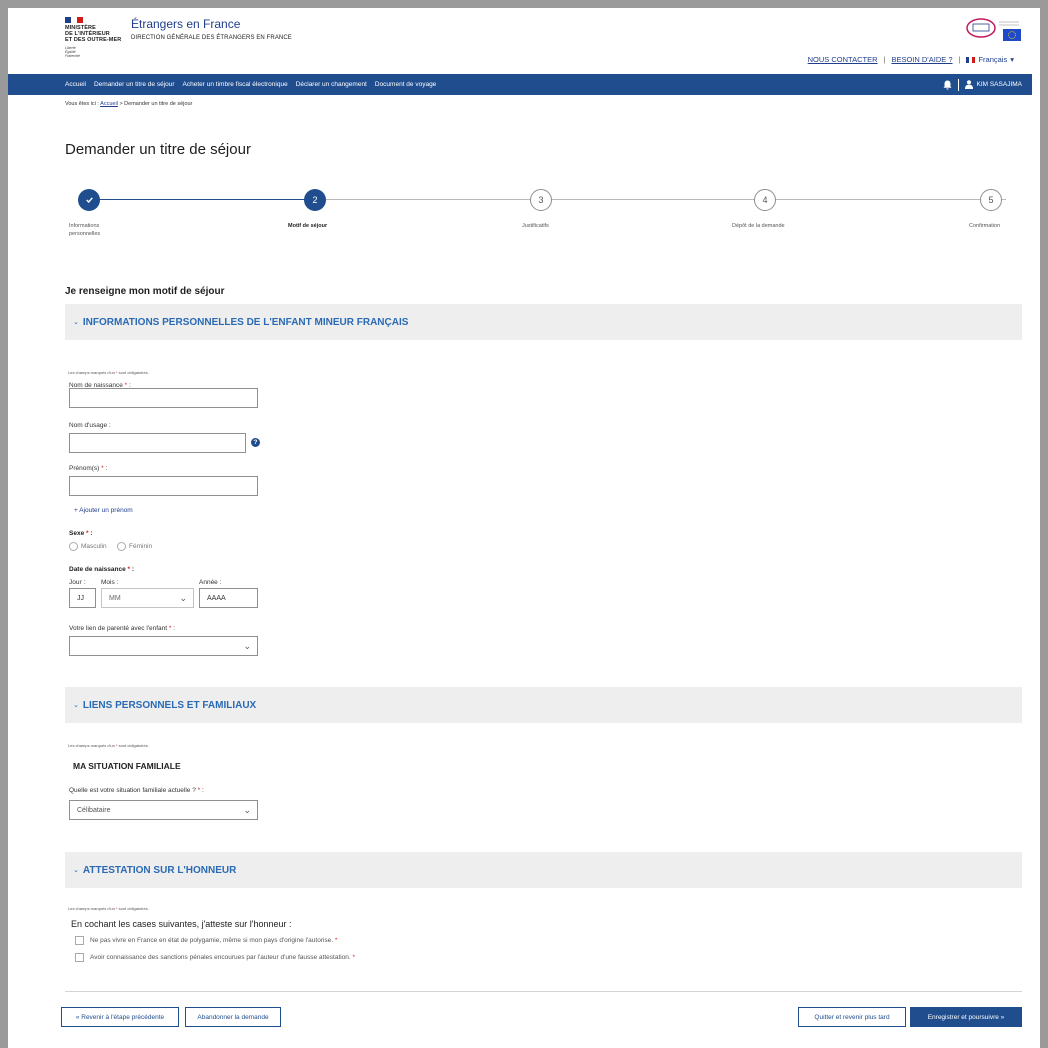 This screenshot has height=1048, width=1048. What do you see at coordinates (331, 84) in the screenshot?
I see `nav-item-declarer-changement: Déclarer un changement` at bounding box center [331, 84].